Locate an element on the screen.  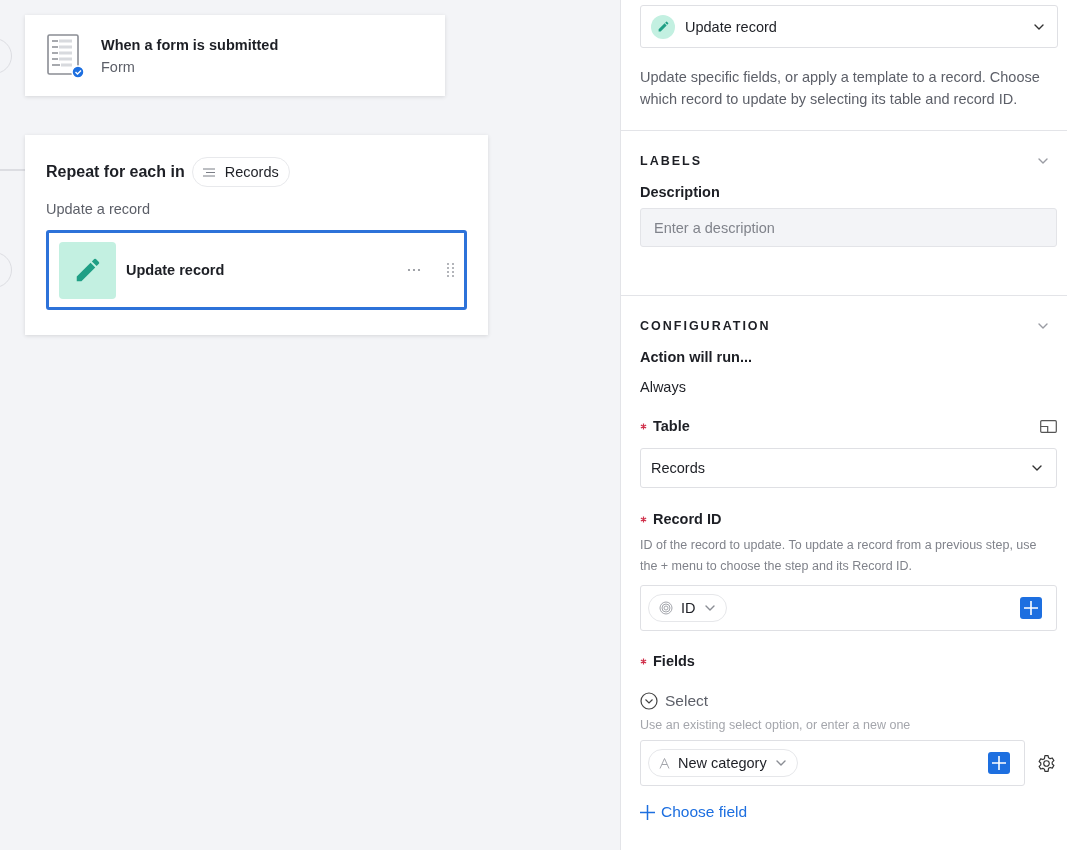
trigger-subtitle: Form is located at coordinates (118, 66).